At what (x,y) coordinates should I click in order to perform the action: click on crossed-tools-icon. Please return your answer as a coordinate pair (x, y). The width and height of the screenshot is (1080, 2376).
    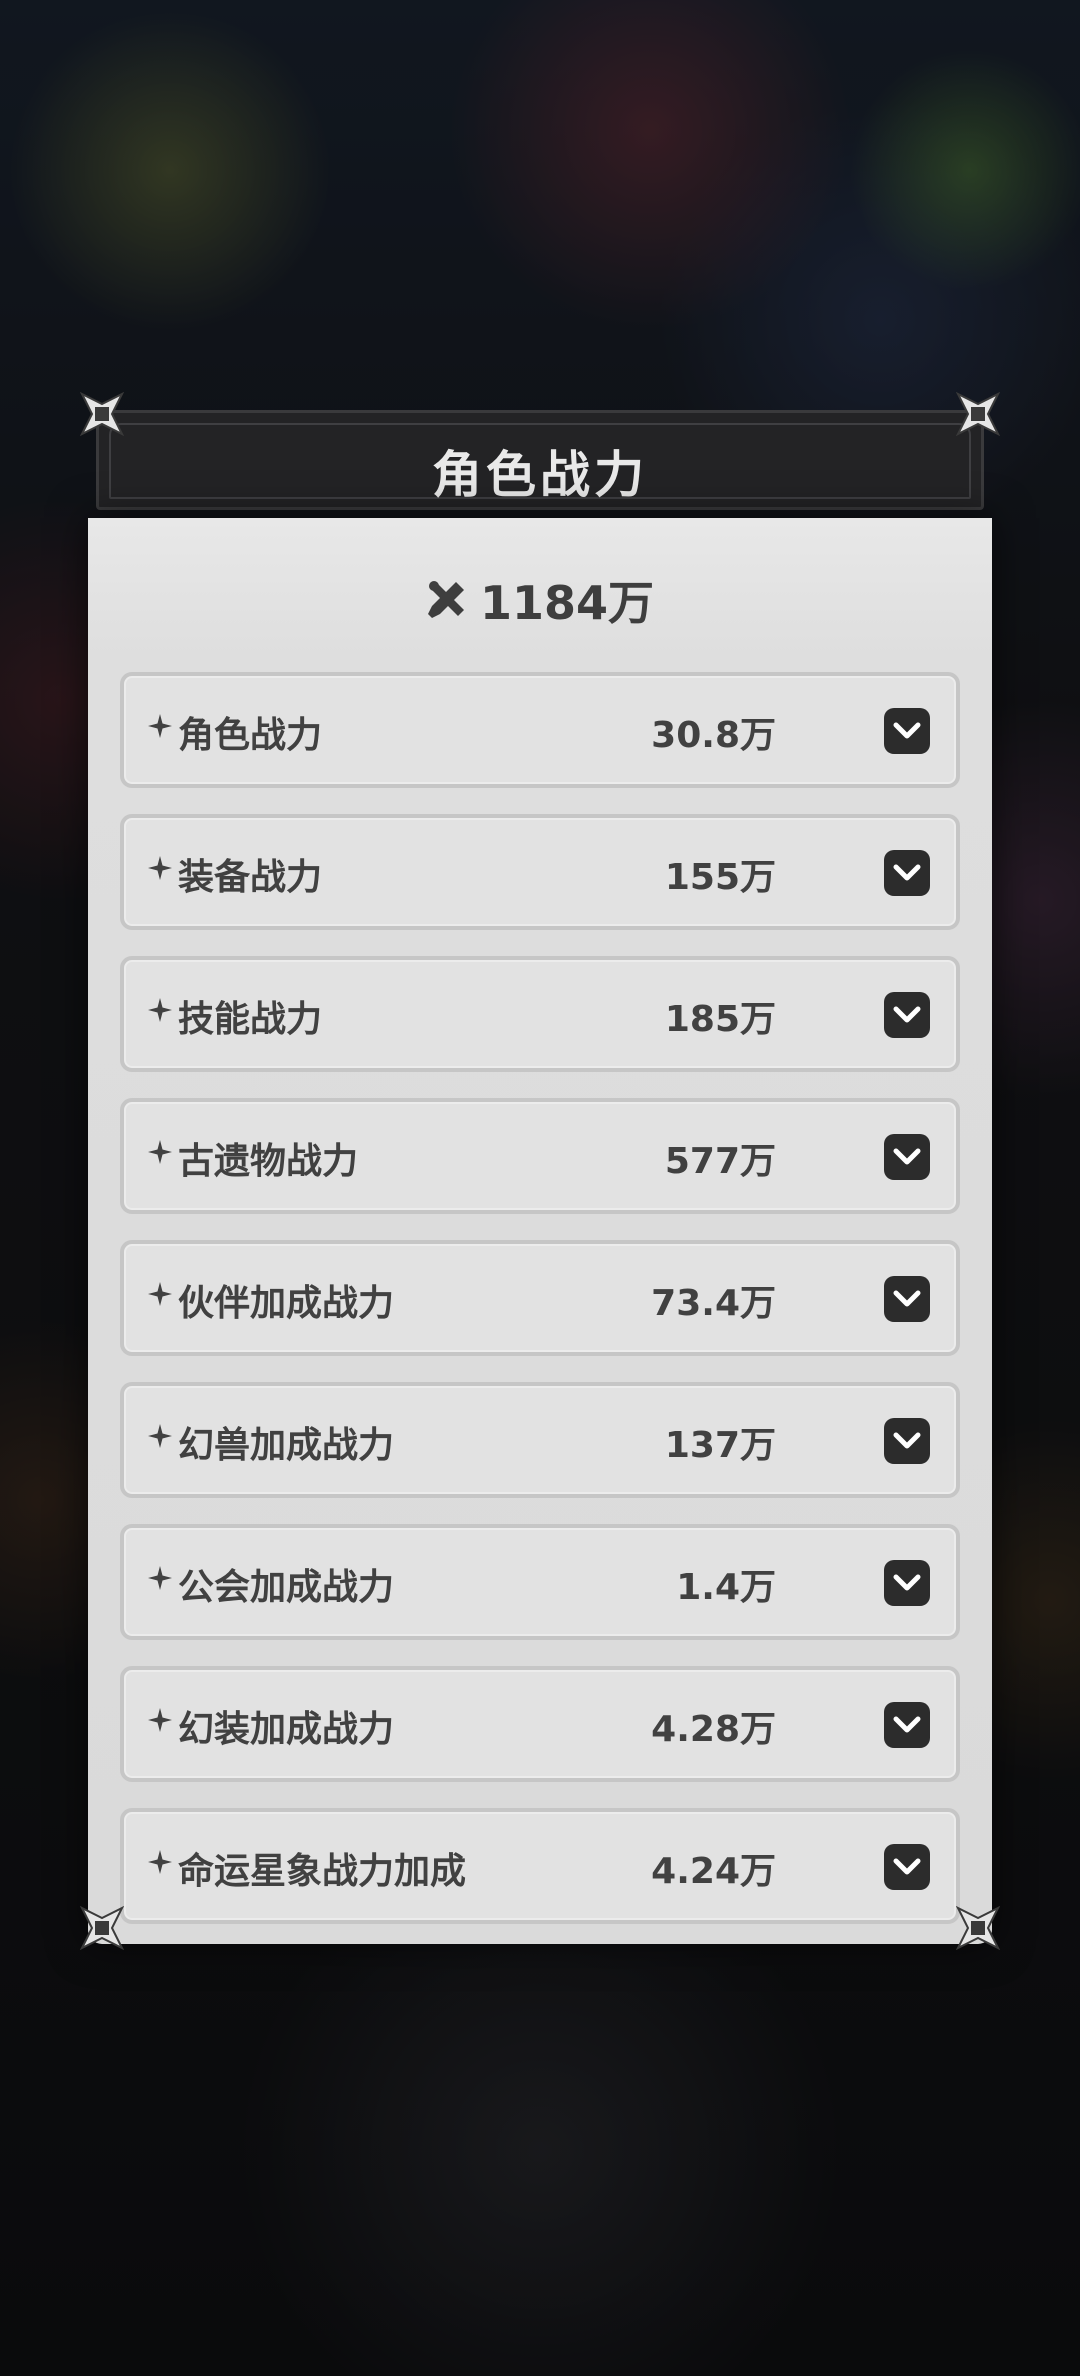
    Looking at the image, I should click on (445, 599).